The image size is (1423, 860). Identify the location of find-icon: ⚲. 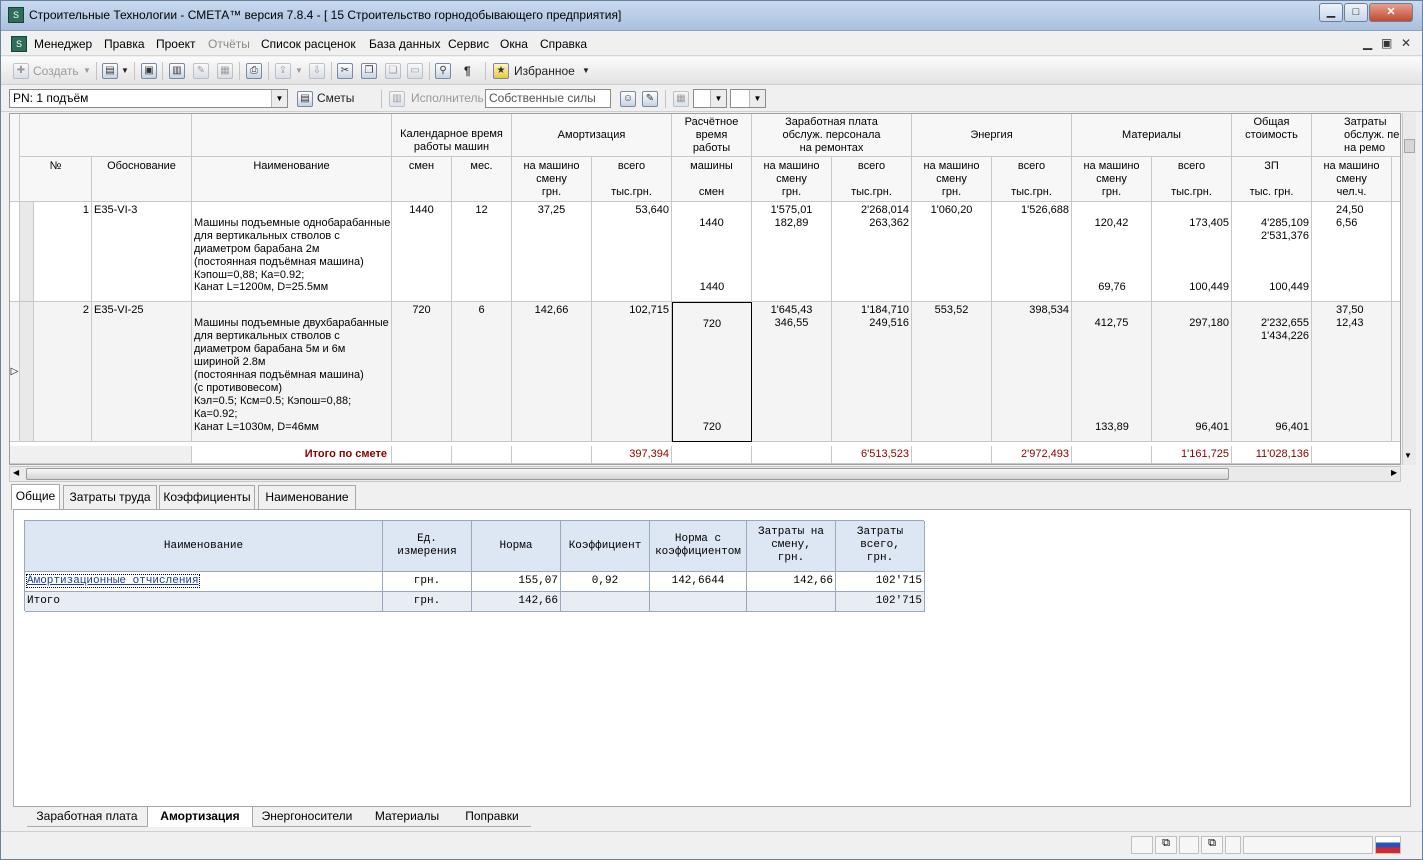
(443, 71).